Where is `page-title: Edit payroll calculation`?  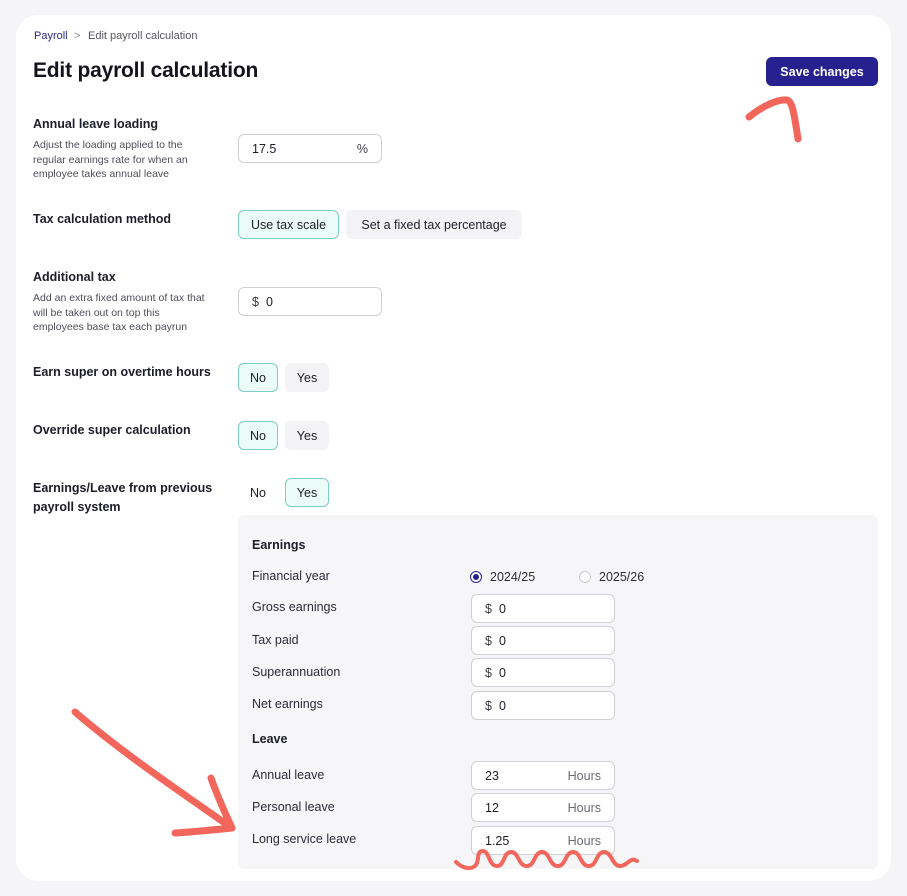
page-title: Edit payroll calculation is located at coordinates (146, 70).